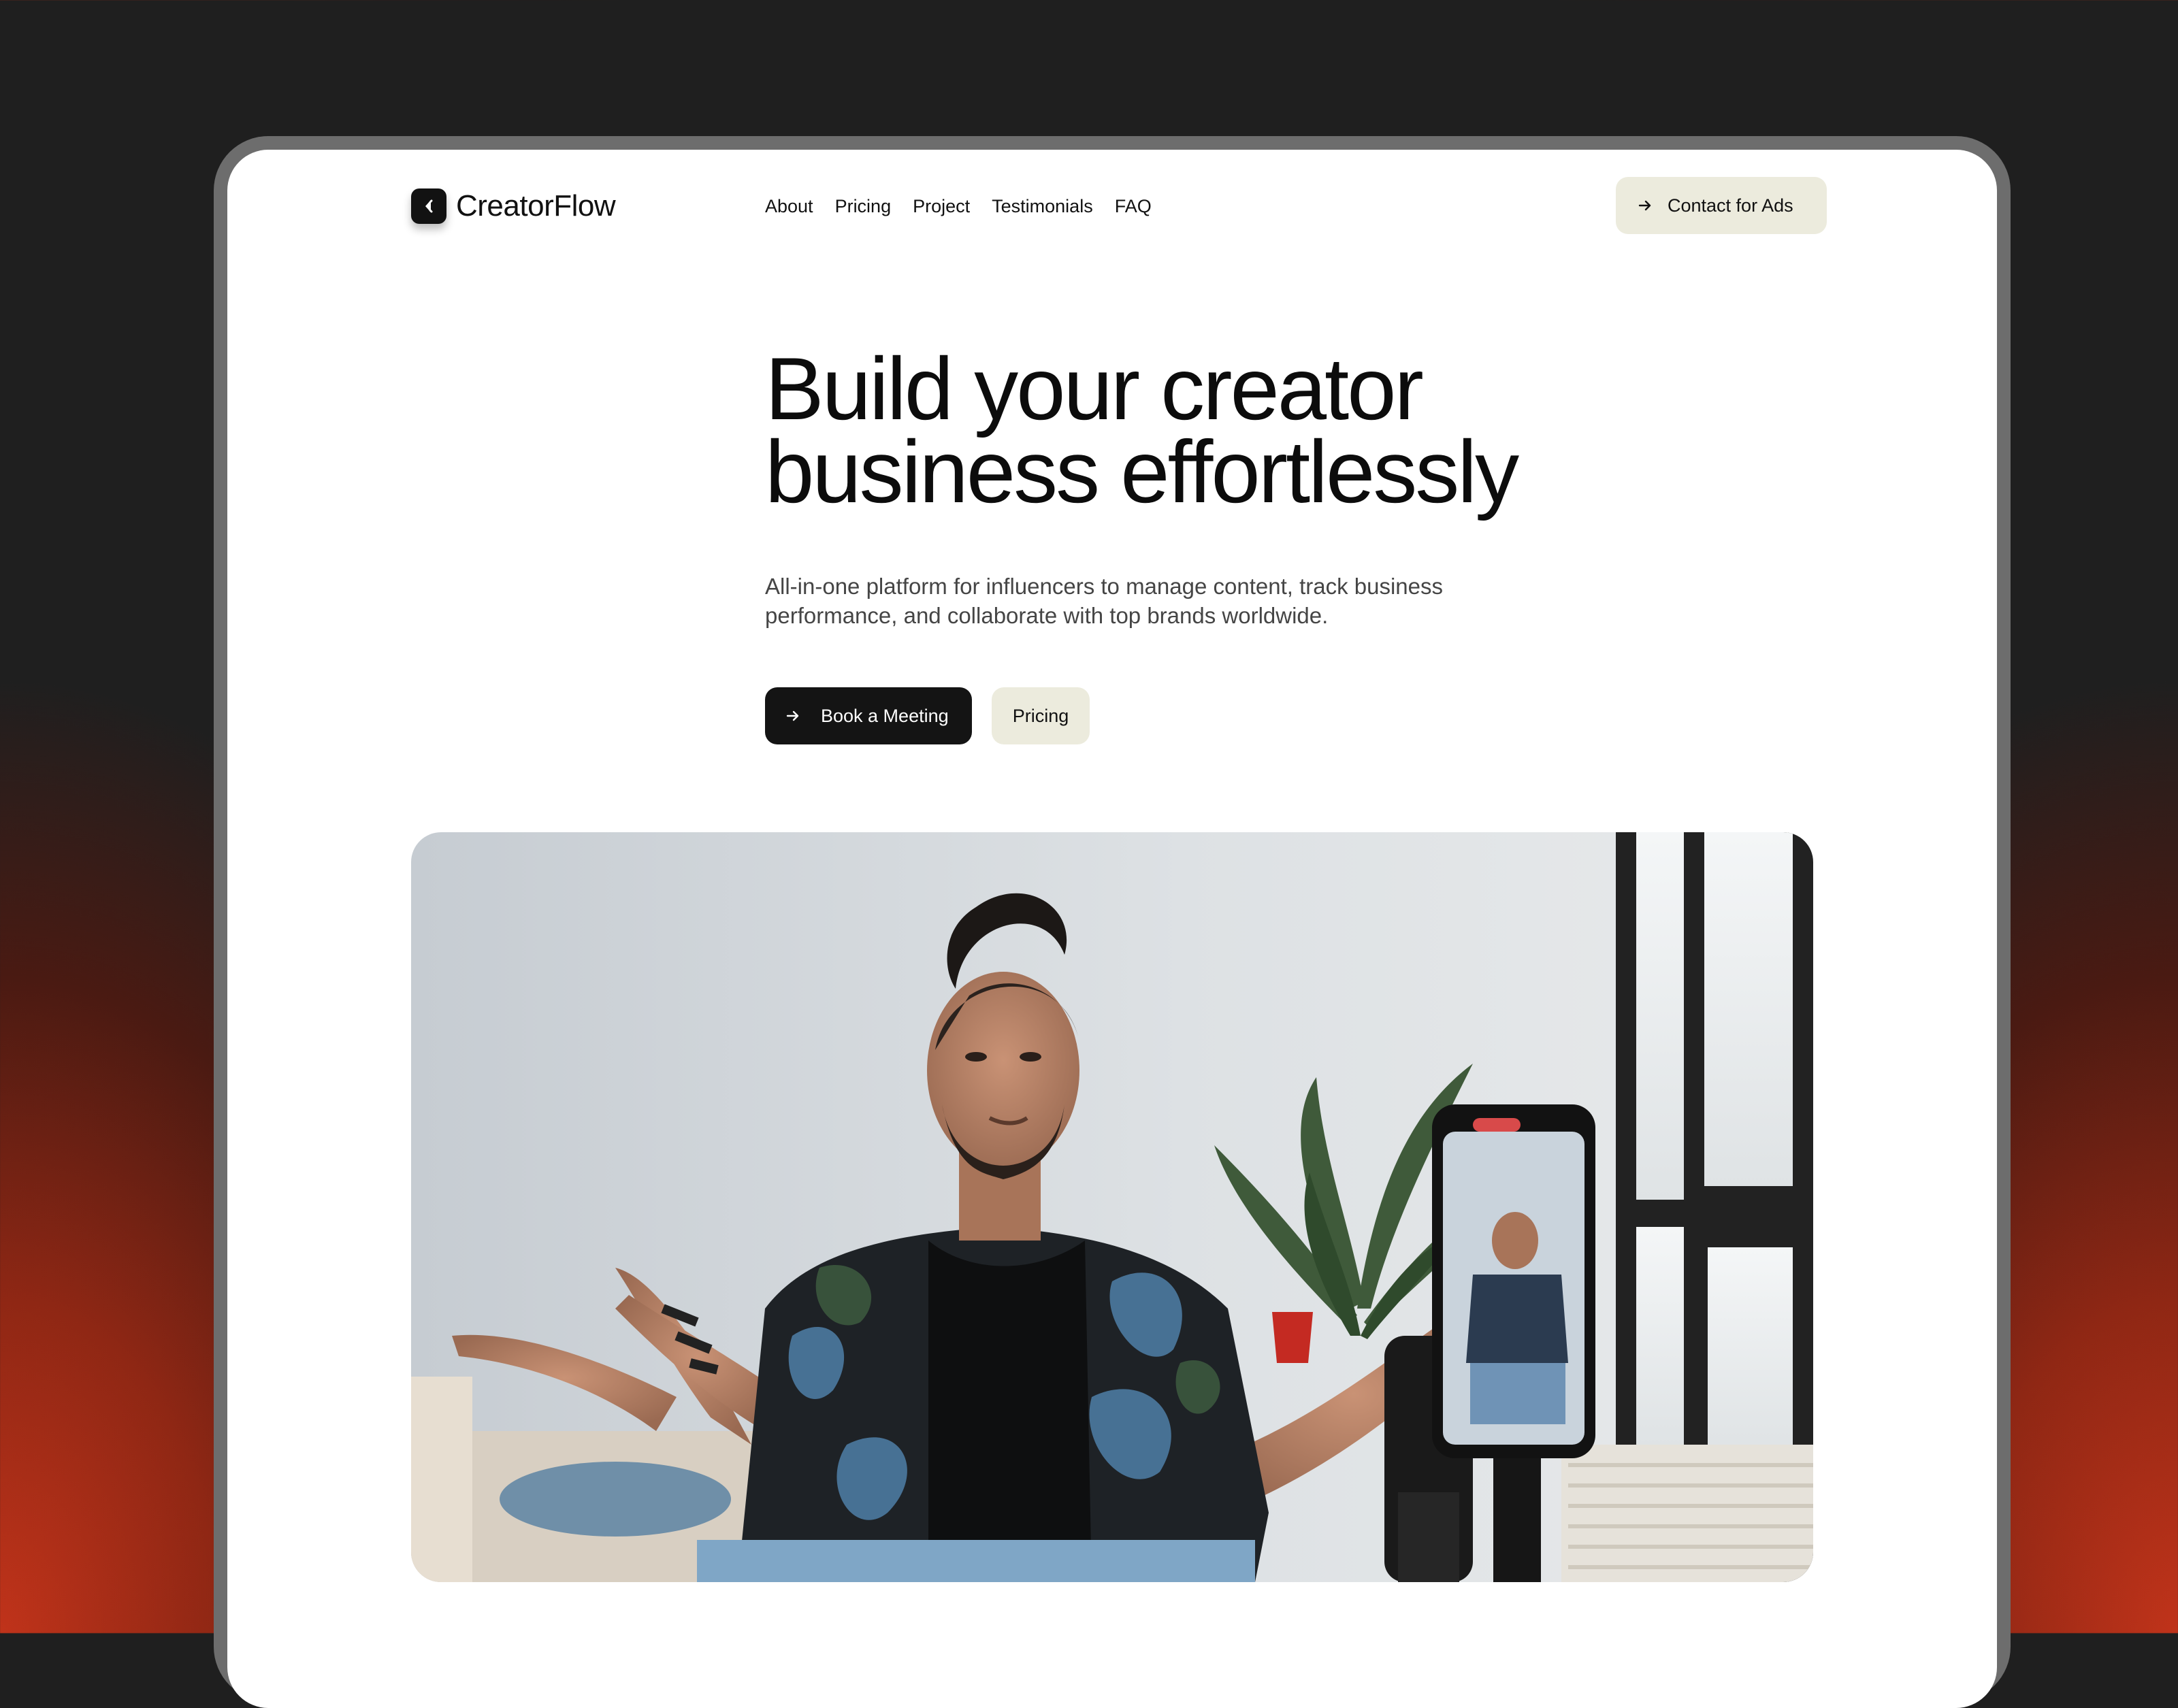 This screenshot has height=1708, width=2178. I want to click on book-meeting-button: Book a Meeting, so click(868, 715).